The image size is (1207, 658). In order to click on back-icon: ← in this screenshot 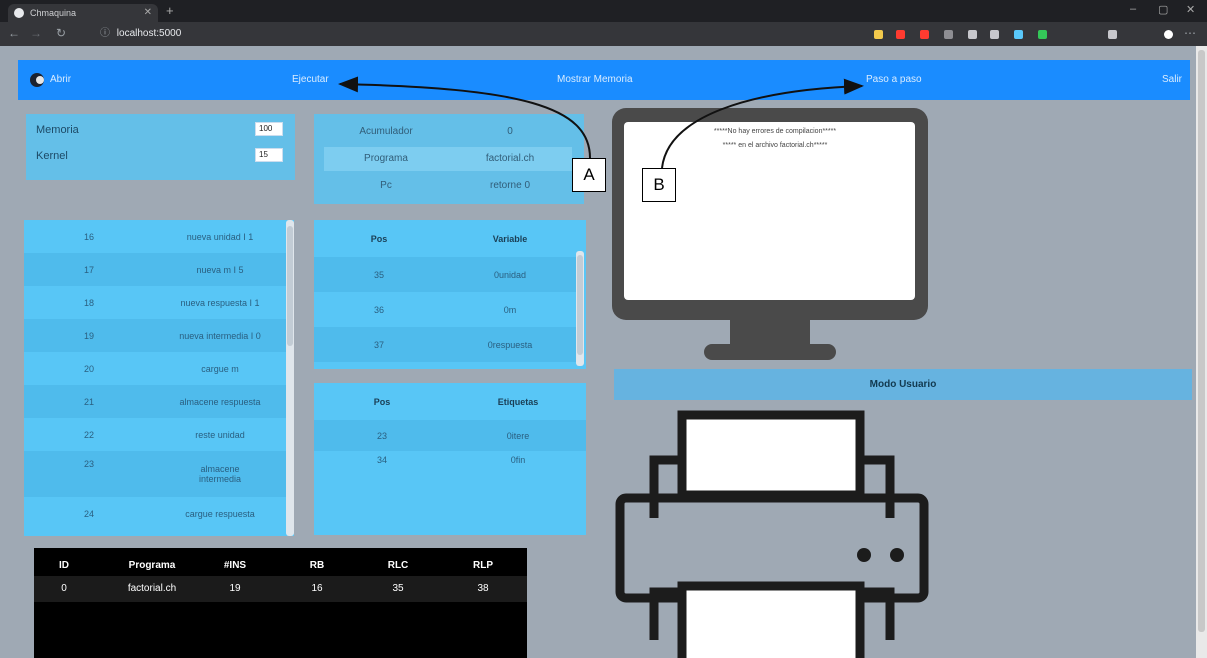, I will do `click(14, 33)`.